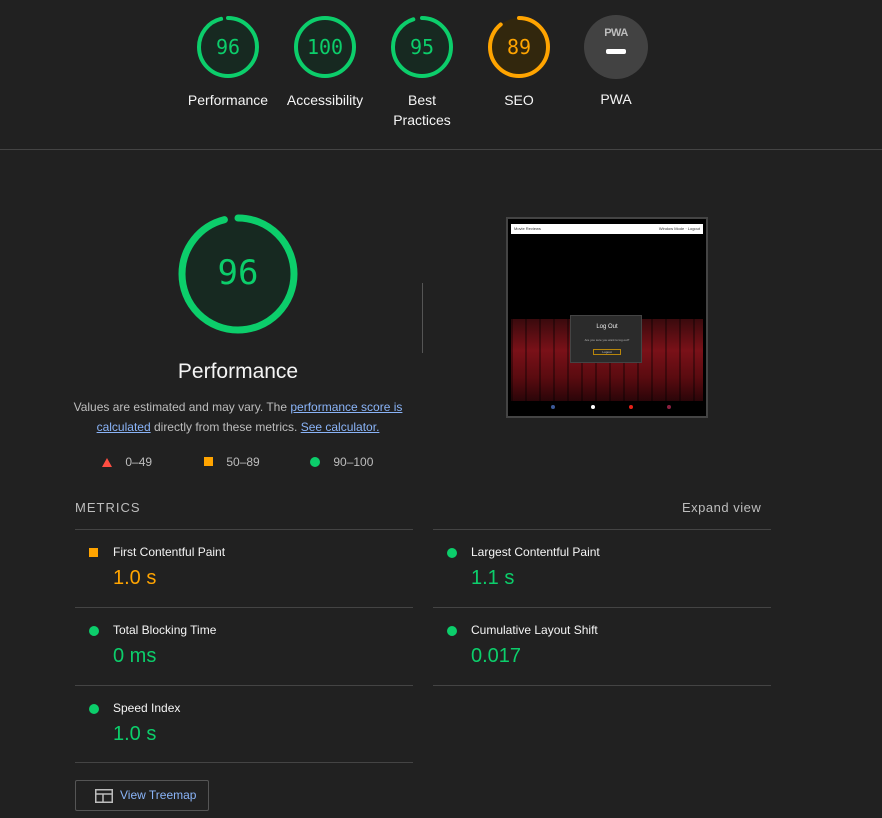 This screenshot has width=882, height=818. Describe the element at coordinates (616, 51) in the screenshot. I see `dash-icon` at that location.